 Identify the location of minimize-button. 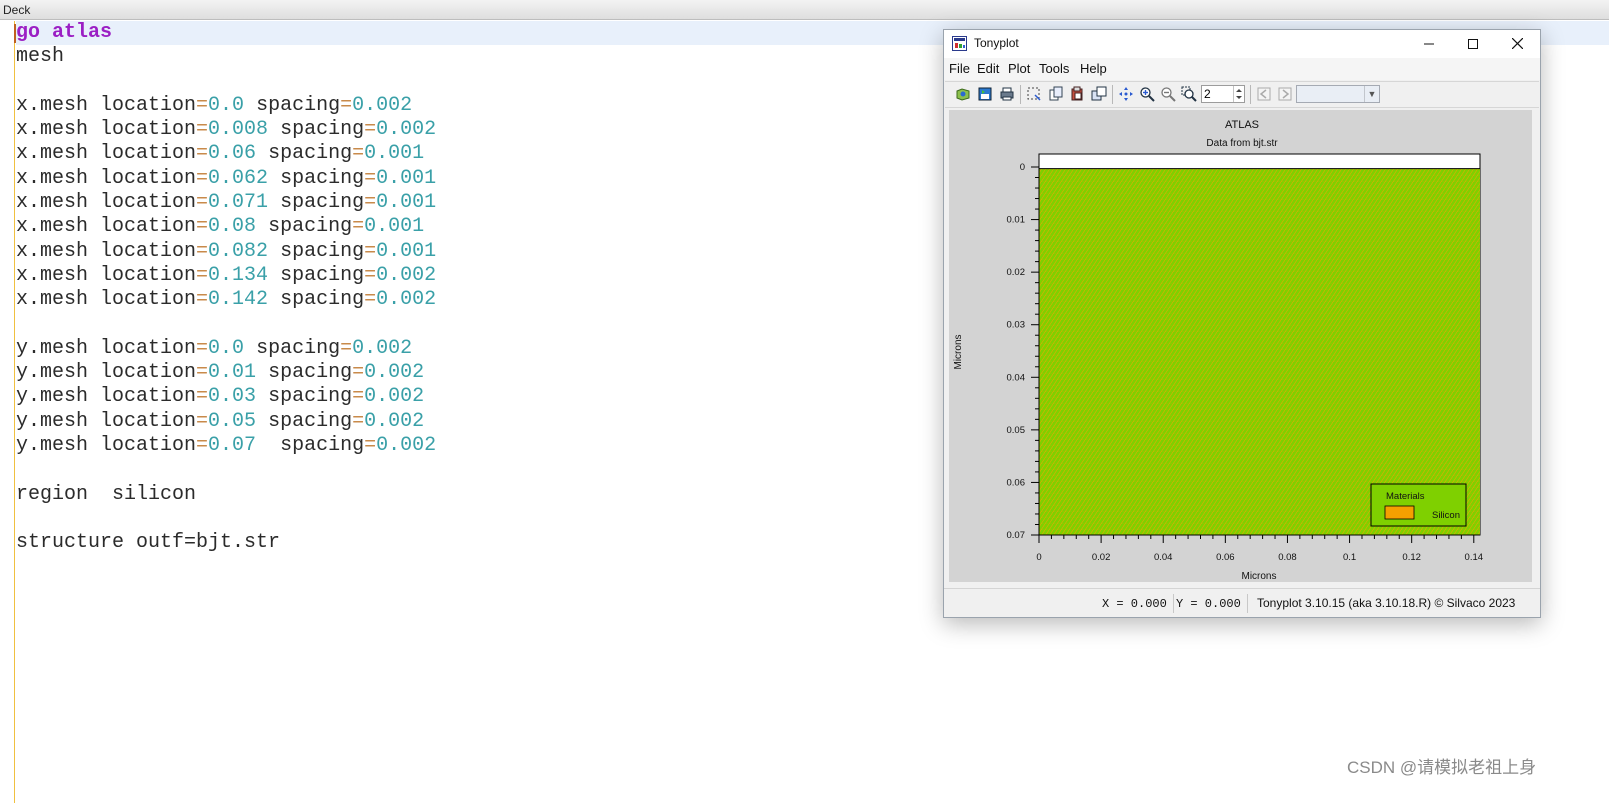
(1429, 44).